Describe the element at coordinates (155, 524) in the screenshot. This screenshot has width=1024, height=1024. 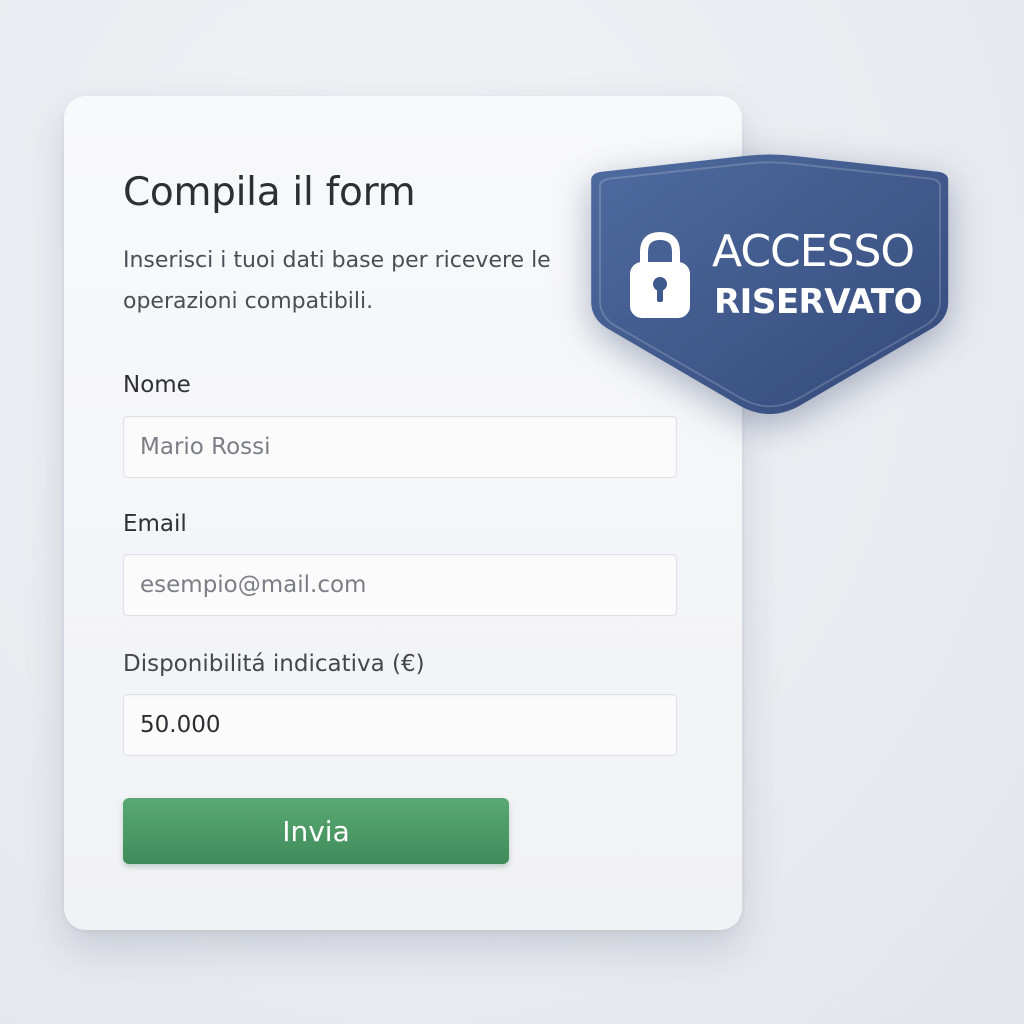
I see `email-label: Email` at that location.